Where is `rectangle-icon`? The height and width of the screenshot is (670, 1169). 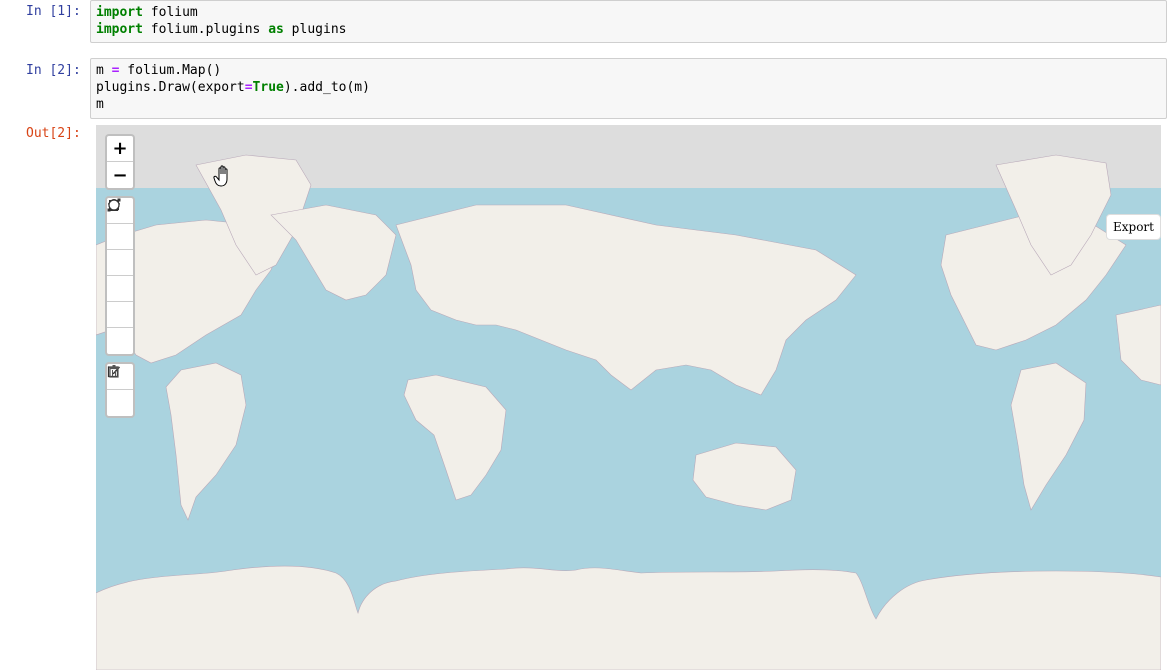
rectangle-icon is located at coordinates (120, 238).